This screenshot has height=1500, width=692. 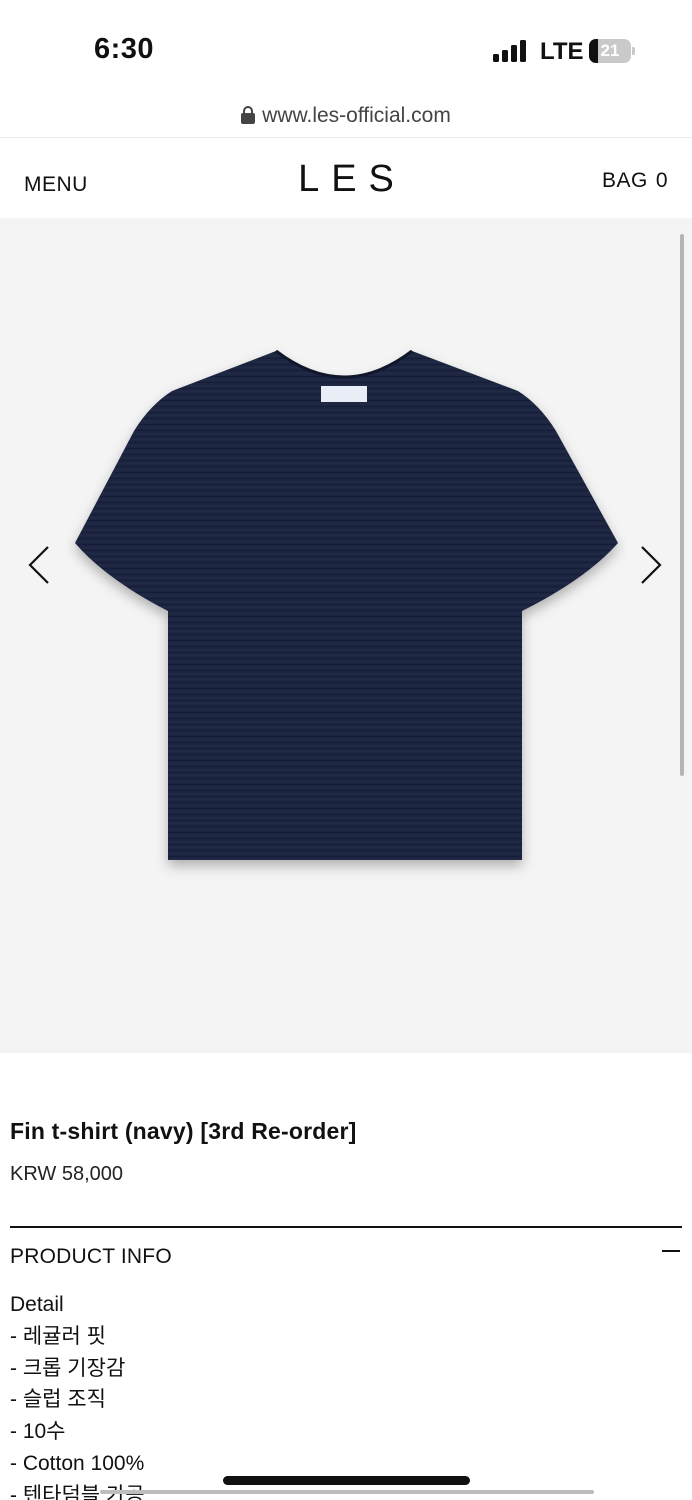 What do you see at coordinates (562, 51) in the screenshot?
I see `network-type: LTE` at bounding box center [562, 51].